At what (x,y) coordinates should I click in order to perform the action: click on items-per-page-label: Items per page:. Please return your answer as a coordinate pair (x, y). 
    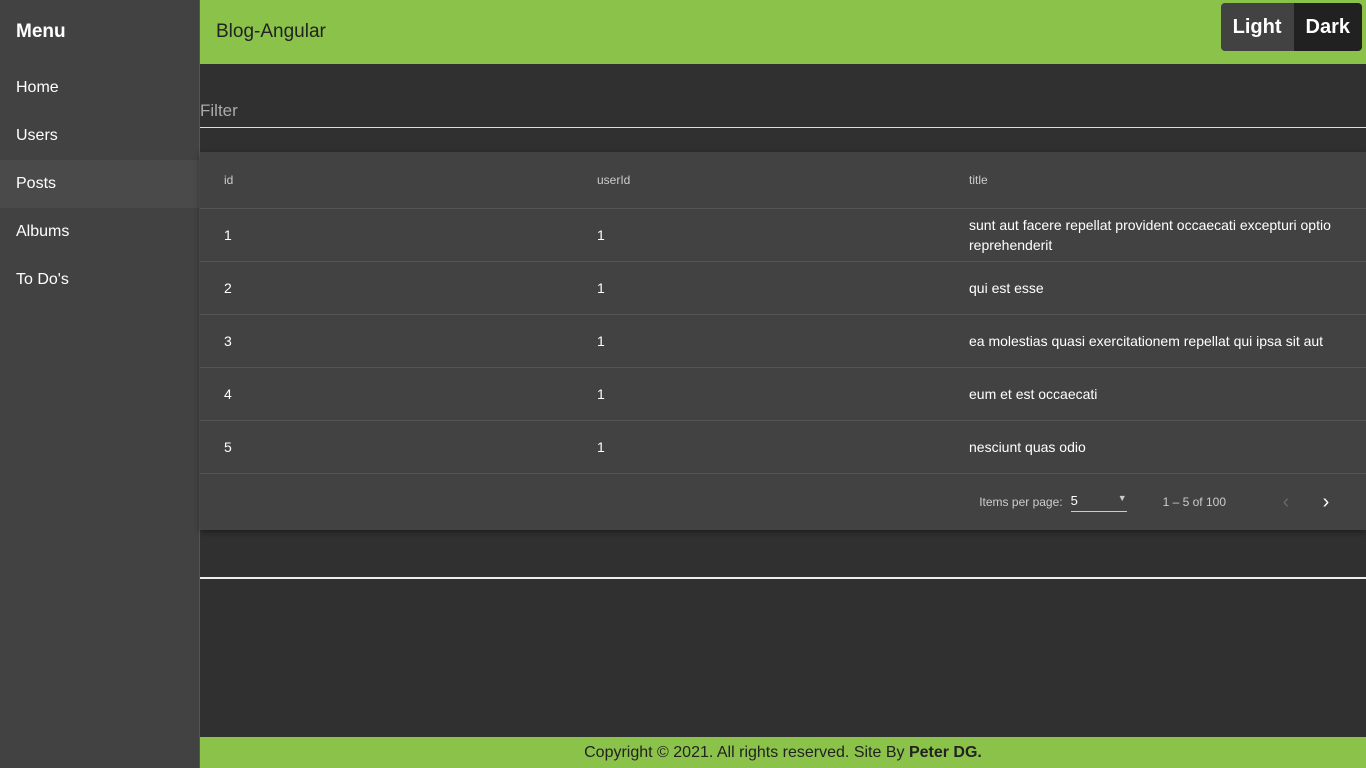
    Looking at the image, I should click on (1021, 502).